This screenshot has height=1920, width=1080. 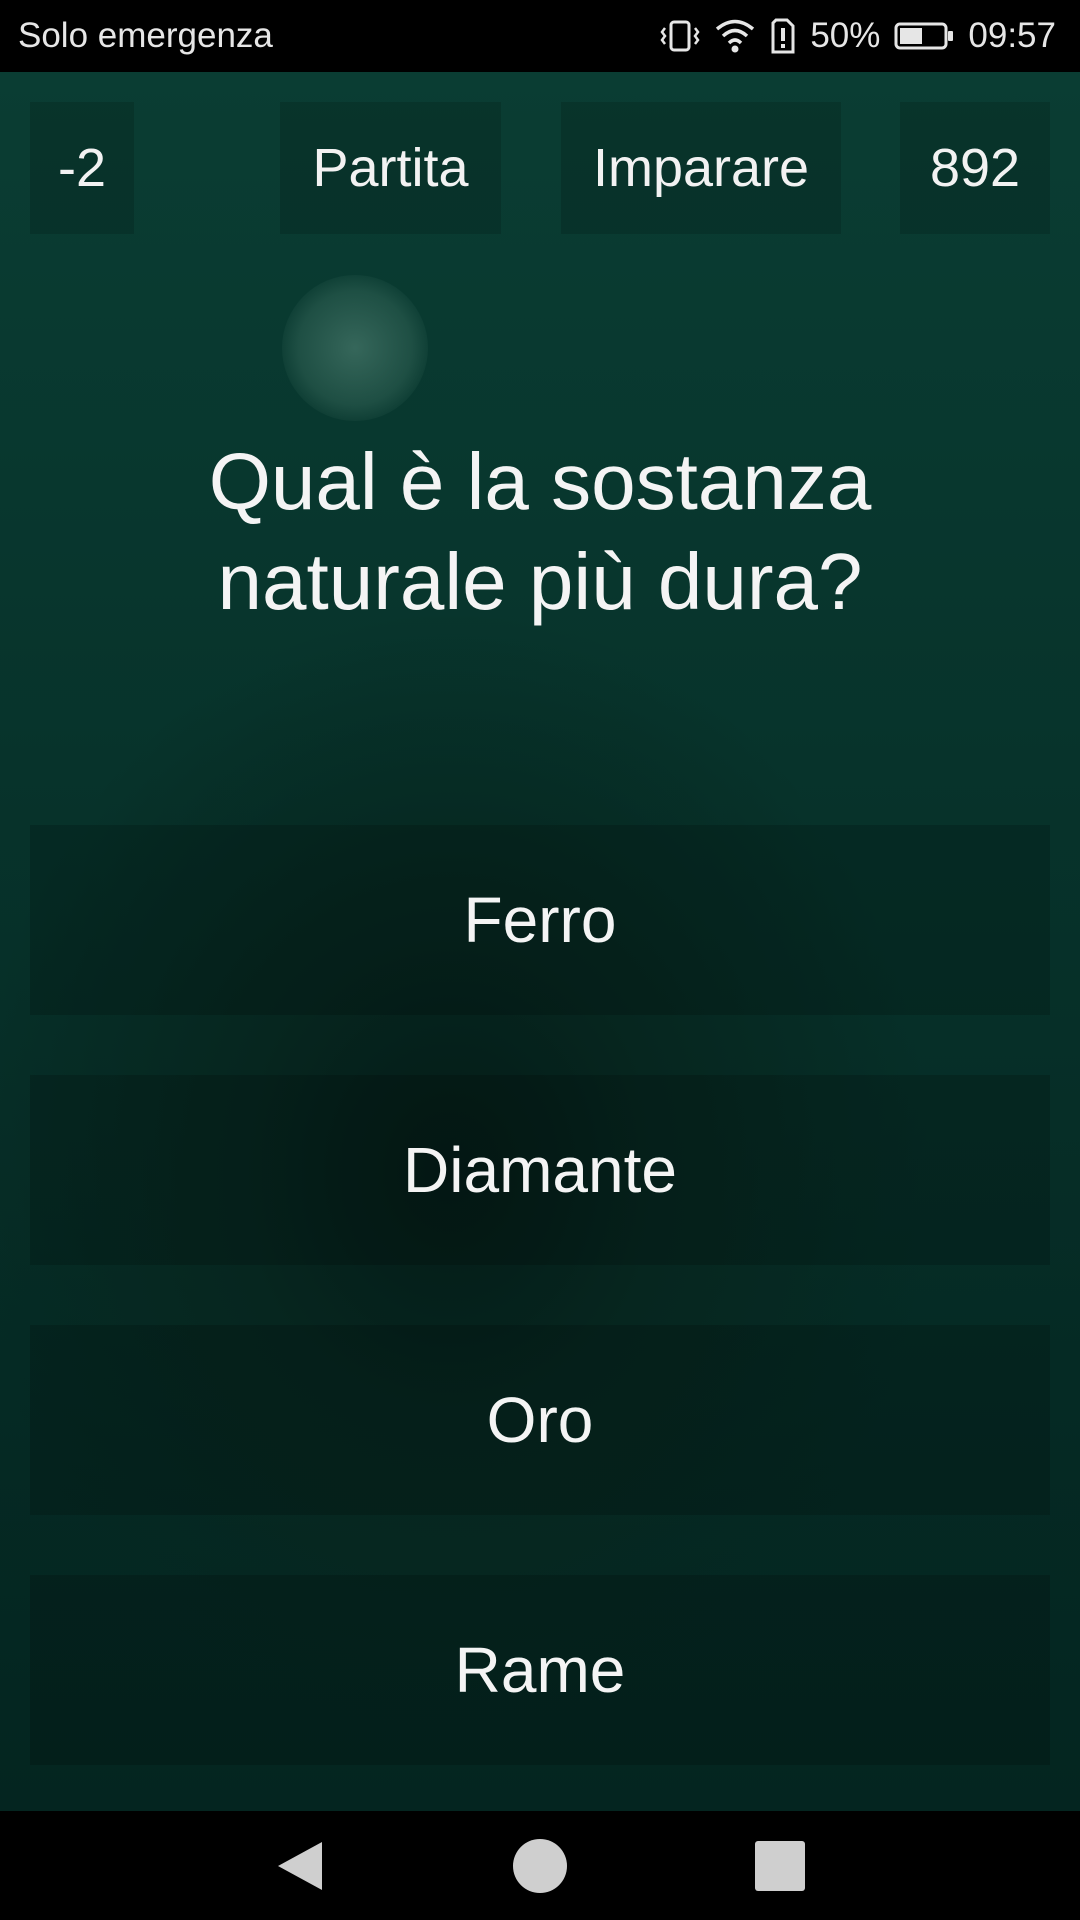 What do you see at coordinates (300, 1865) in the screenshot?
I see `back-icon` at bounding box center [300, 1865].